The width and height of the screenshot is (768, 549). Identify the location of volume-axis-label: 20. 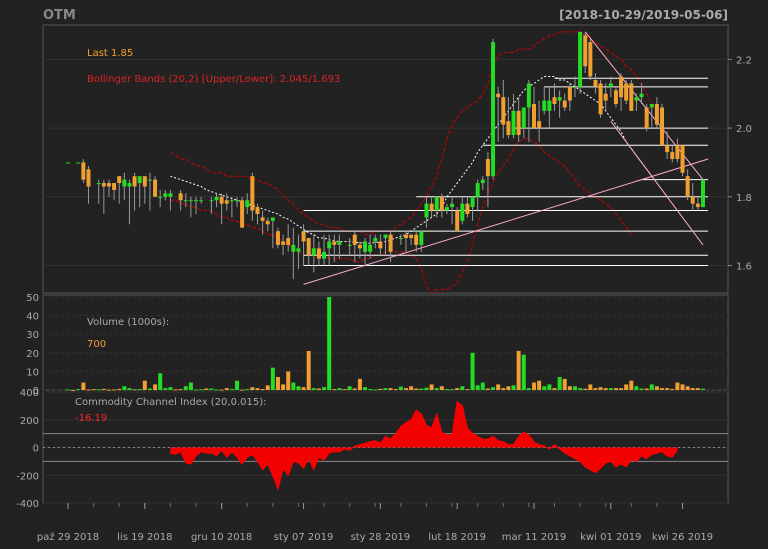
(32, 354).